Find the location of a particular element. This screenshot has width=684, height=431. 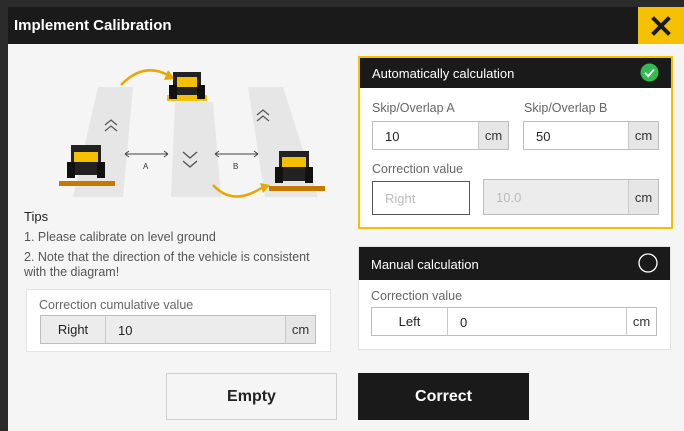

manual-correction-value: 0 is located at coordinates (463, 322).